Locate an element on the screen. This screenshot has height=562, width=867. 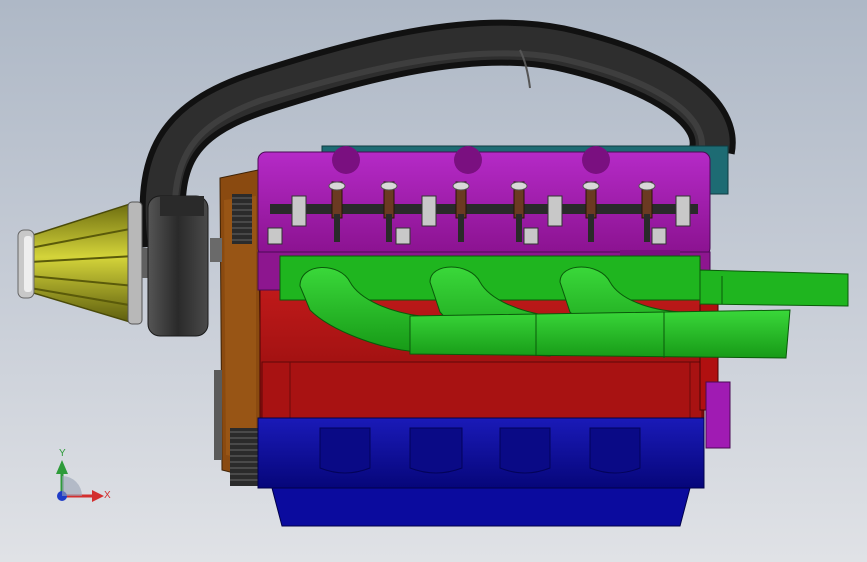
view-triad: Y X is located at coordinates (83, 475).